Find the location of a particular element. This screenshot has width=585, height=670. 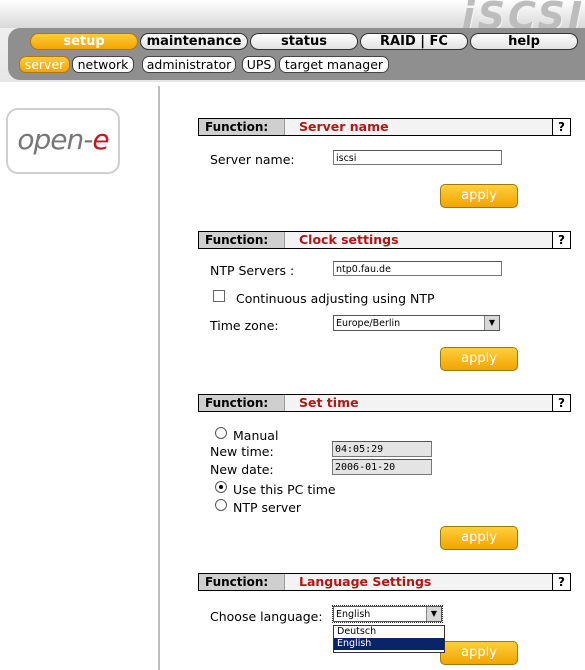

manual-radio is located at coordinates (221, 433).